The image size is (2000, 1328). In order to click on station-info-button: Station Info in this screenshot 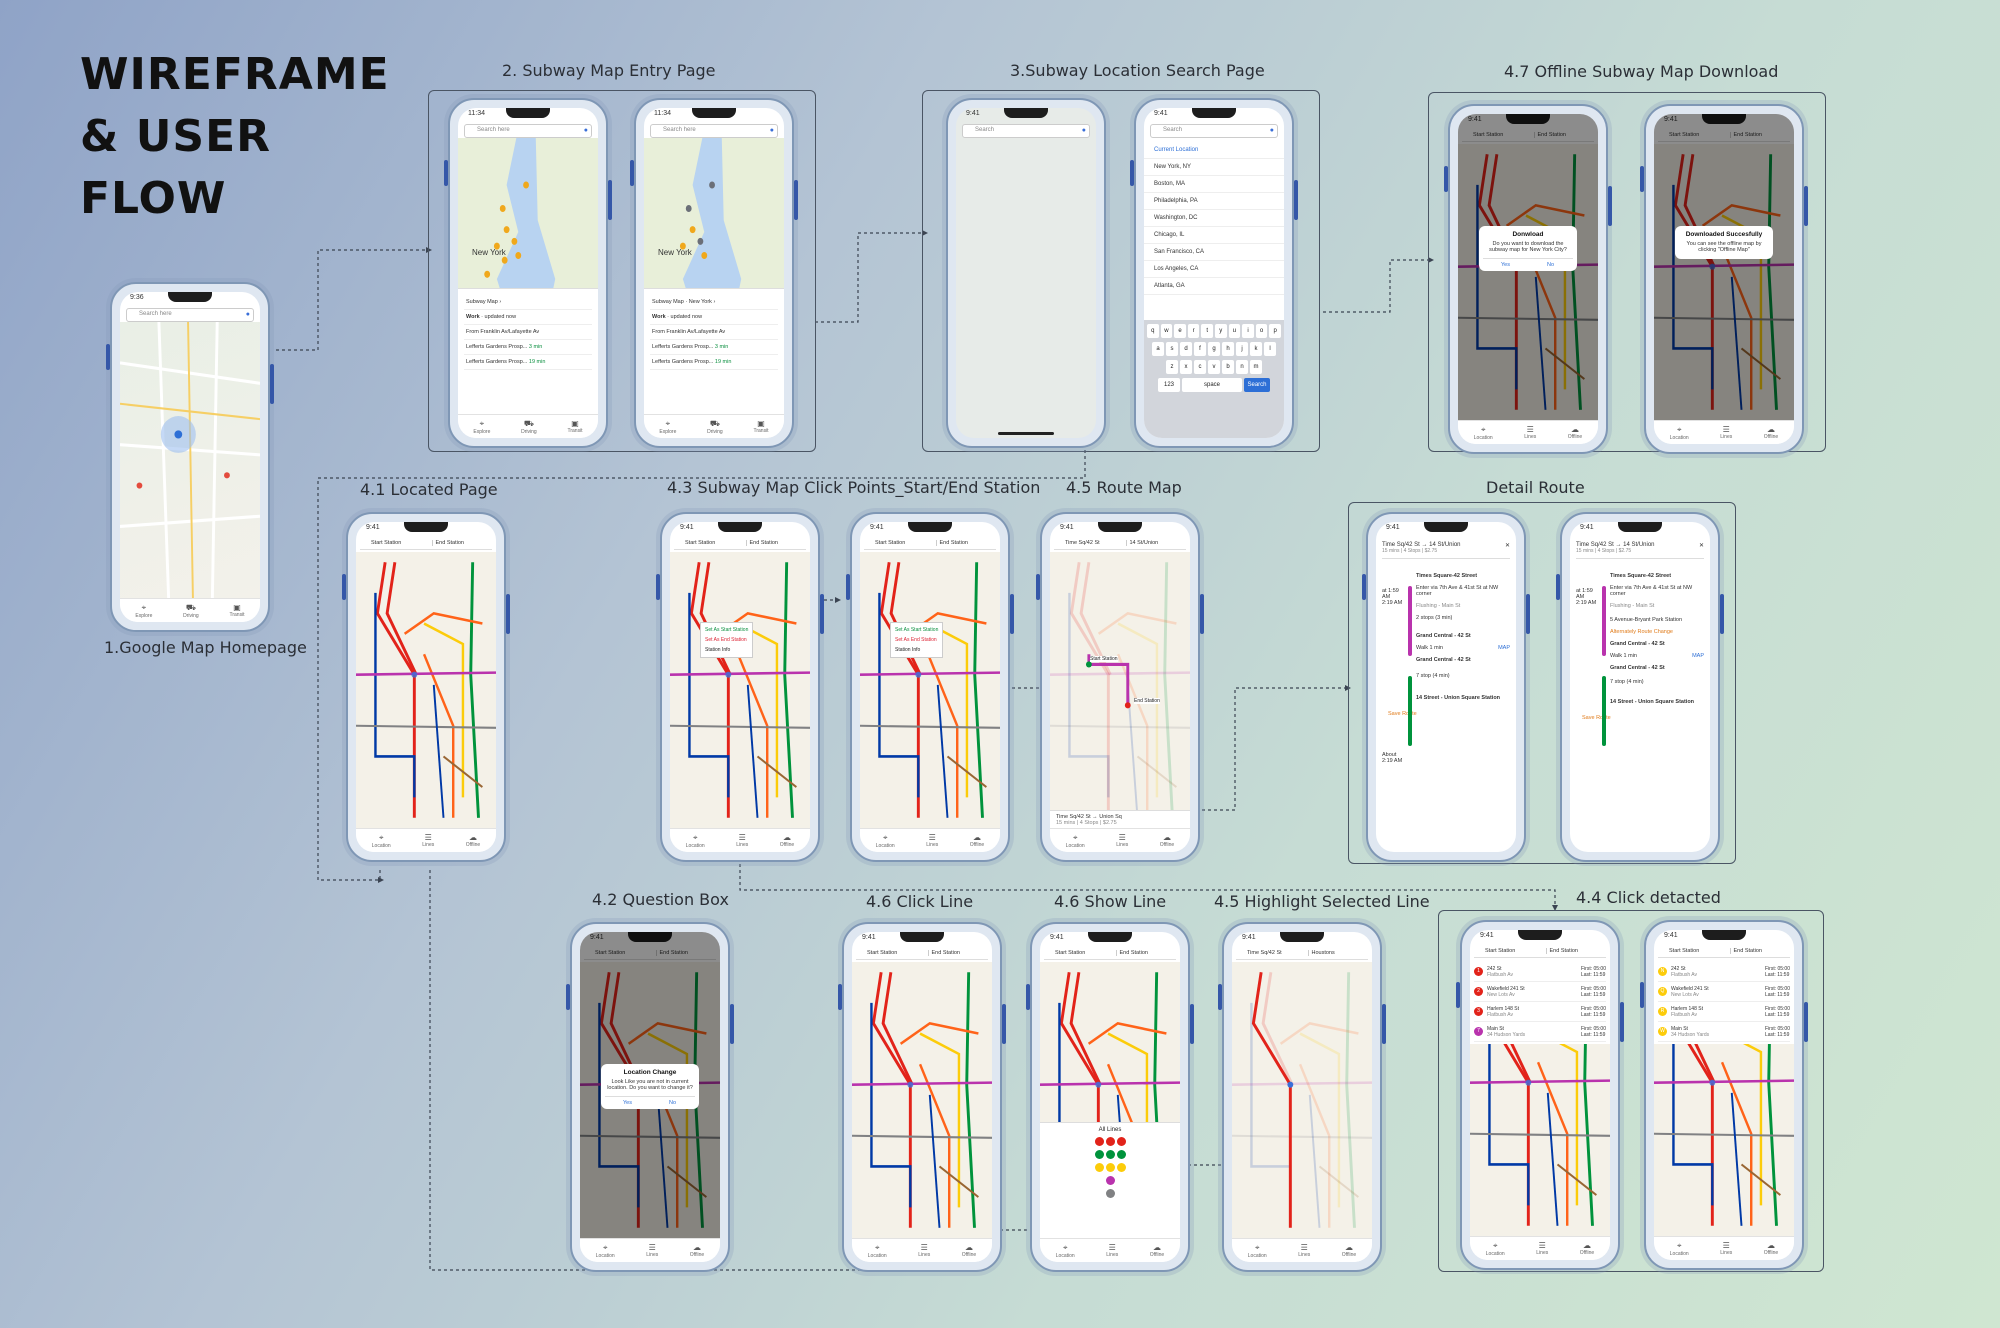, I will do `click(726, 650)`.